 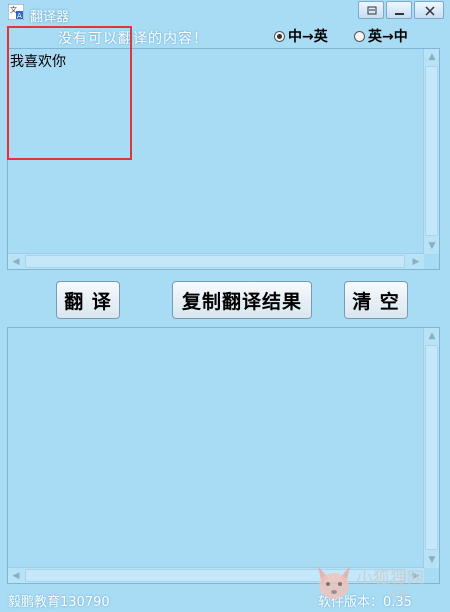 What do you see at coordinates (279, 36) in the screenshot?
I see `radio-checked-icon` at bounding box center [279, 36].